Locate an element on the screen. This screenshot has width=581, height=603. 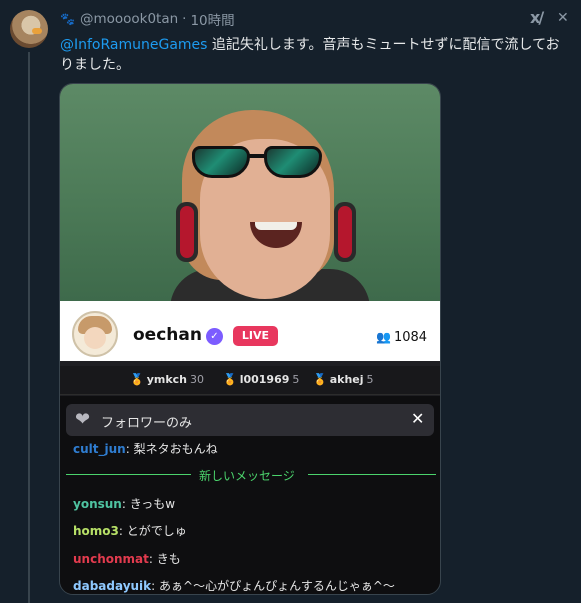
stream-info-bar: oechan ✓ LIVE 👥 1084 is located at coordinates (250, 331).